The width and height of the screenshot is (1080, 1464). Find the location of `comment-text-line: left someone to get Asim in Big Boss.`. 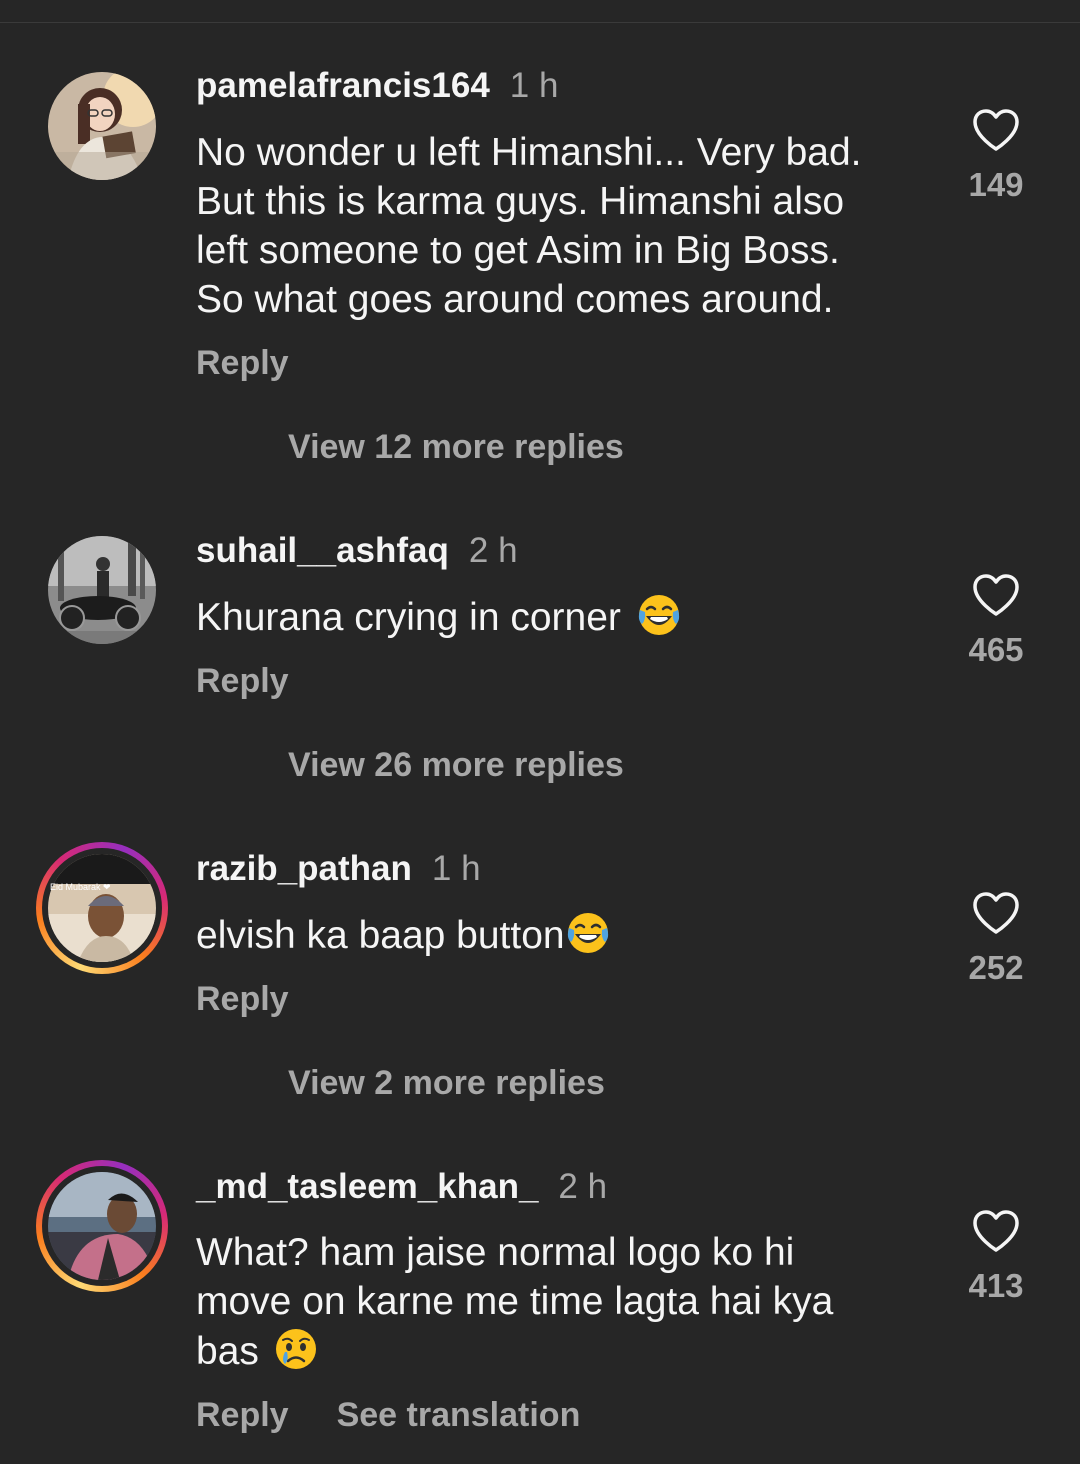

comment-text-line: left someone to get Asim in Big Boss. is located at coordinates (518, 250).